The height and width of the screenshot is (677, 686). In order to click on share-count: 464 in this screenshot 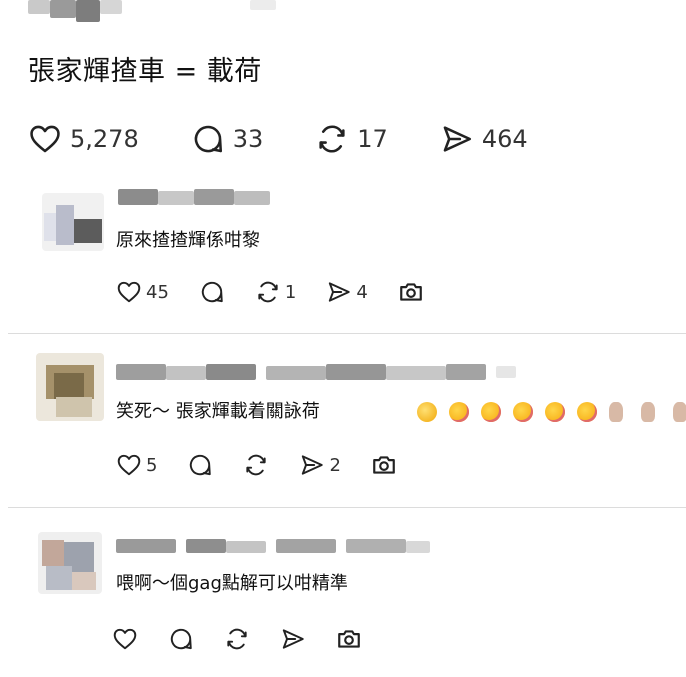, I will do `click(504, 139)`.